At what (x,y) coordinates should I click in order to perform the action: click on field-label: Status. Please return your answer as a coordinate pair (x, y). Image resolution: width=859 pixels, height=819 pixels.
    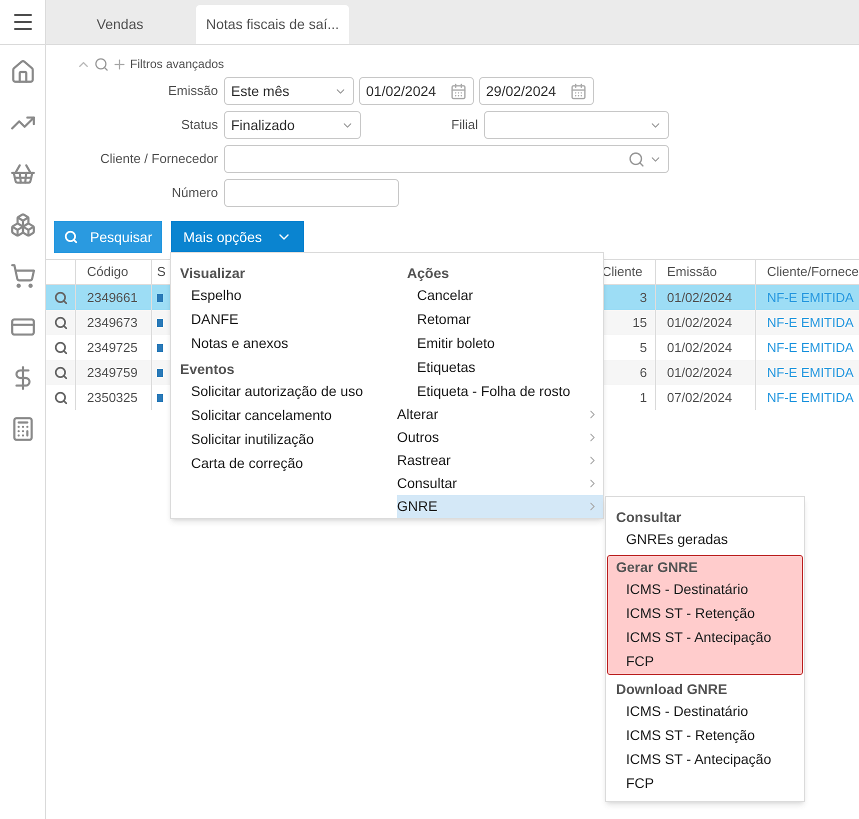
    Looking at the image, I should click on (199, 125).